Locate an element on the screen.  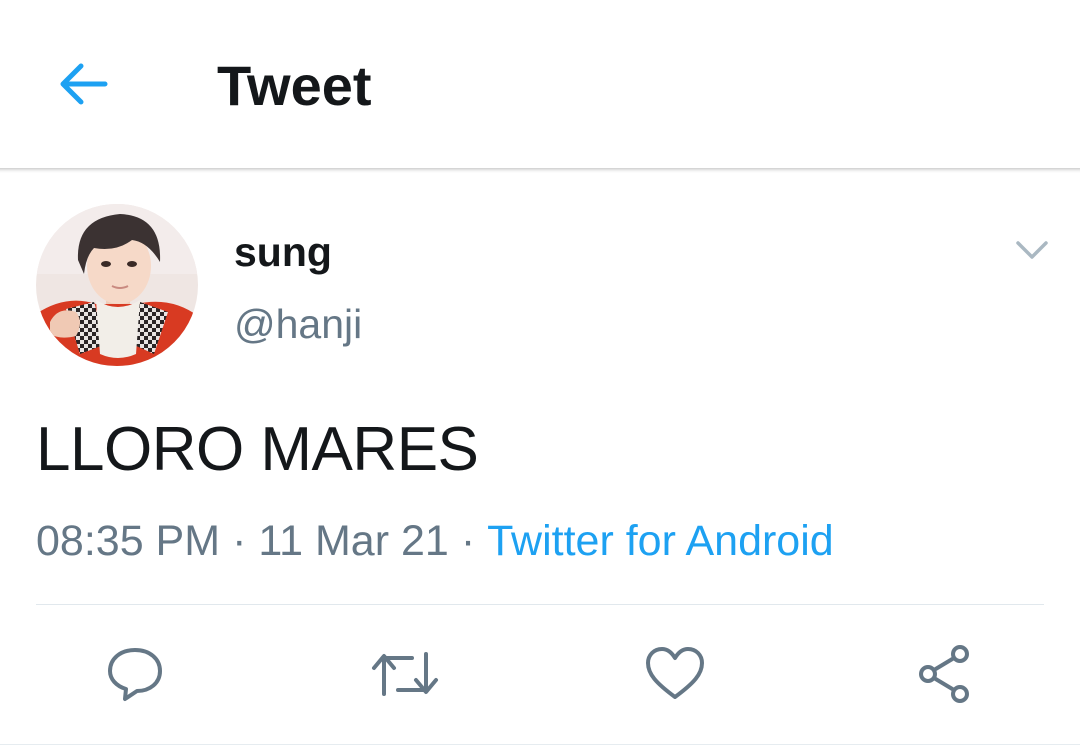
tweet-date: 11 Mar 21 is located at coordinates (353, 541).